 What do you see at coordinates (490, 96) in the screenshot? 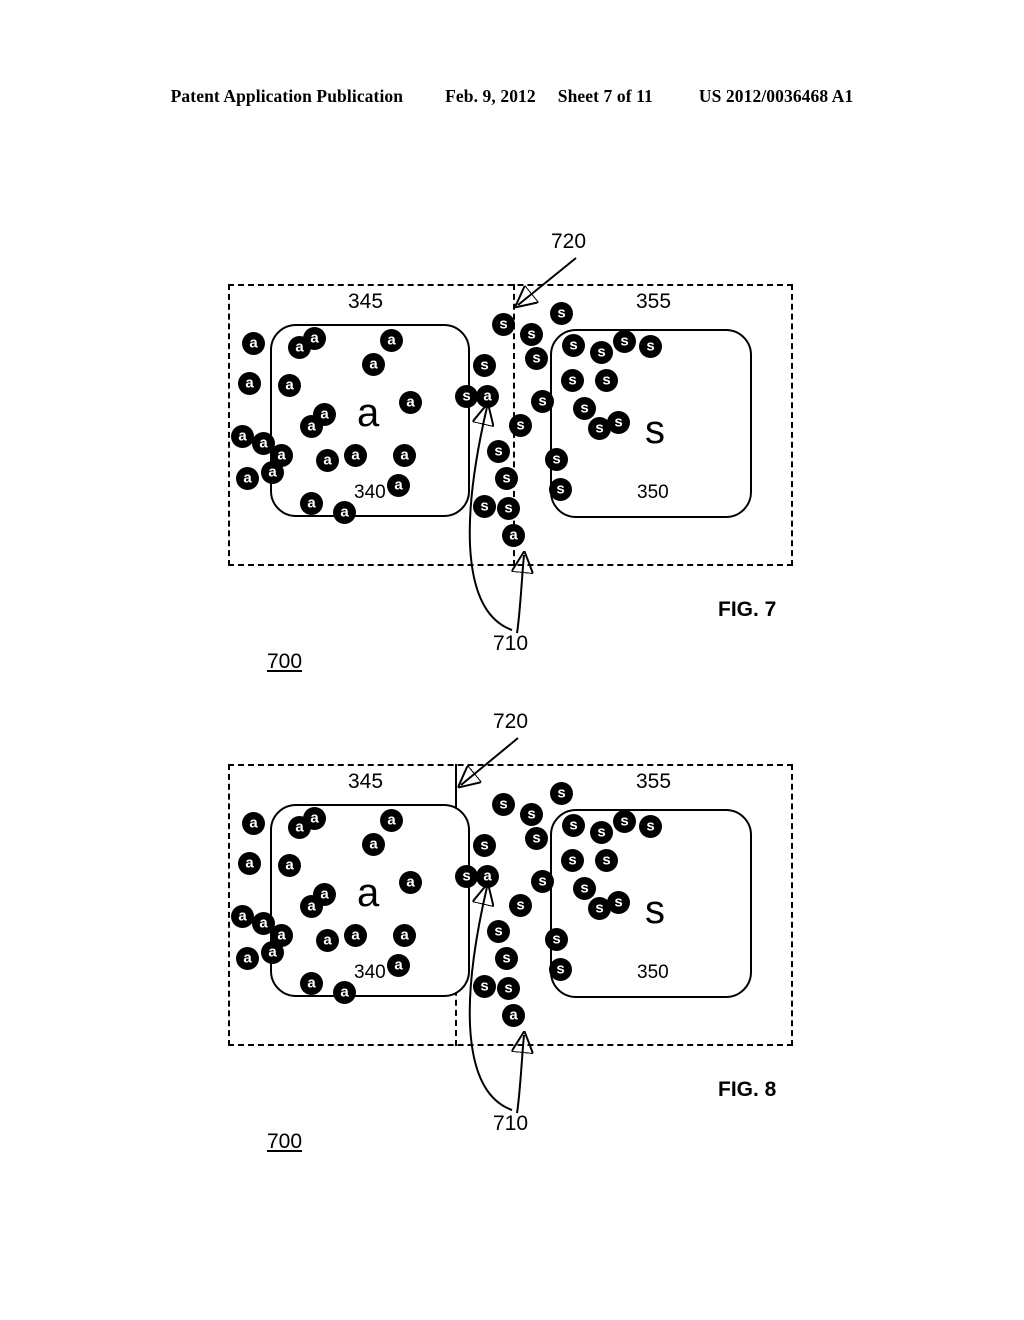
I see `header-publication-date: Feb. 9, 2012` at bounding box center [490, 96].